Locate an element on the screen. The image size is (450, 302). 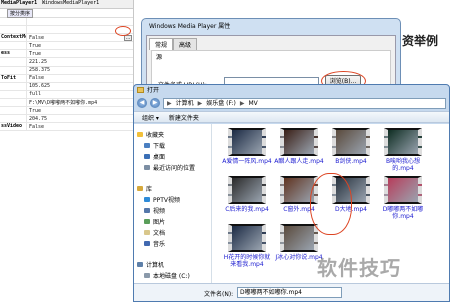
property-row: 204.75 is located at coordinates (66, 119).